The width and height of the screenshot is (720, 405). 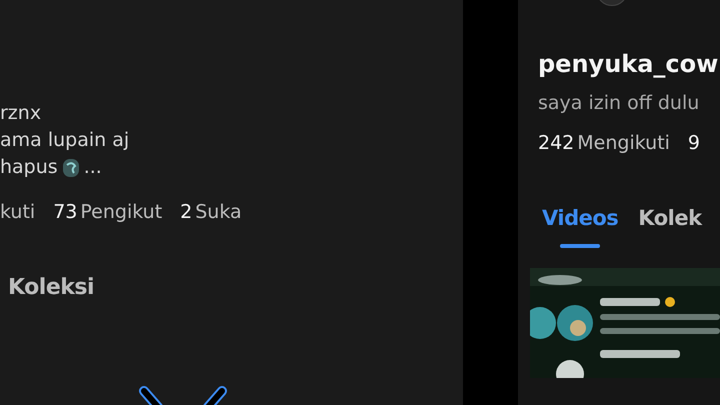 What do you see at coordinates (18, 212) in the screenshot?
I see `stat-label: kuti` at bounding box center [18, 212].